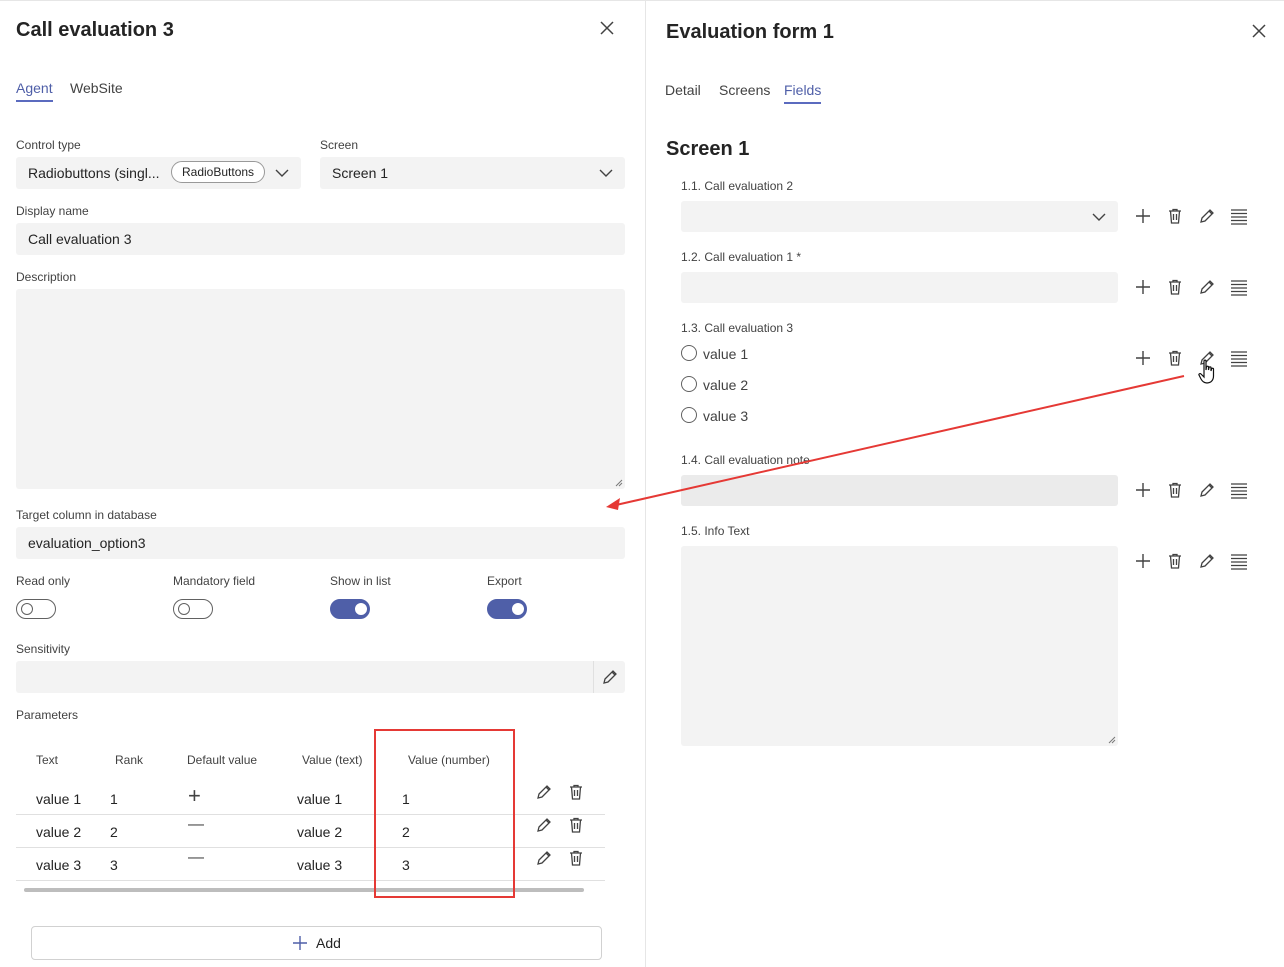 Image resolution: width=1284 pixels, height=967 pixels. What do you see at coordinates (320, 799) in the screenshot?
I see `row-value-text: value 1` at bounding box center [320, 799].